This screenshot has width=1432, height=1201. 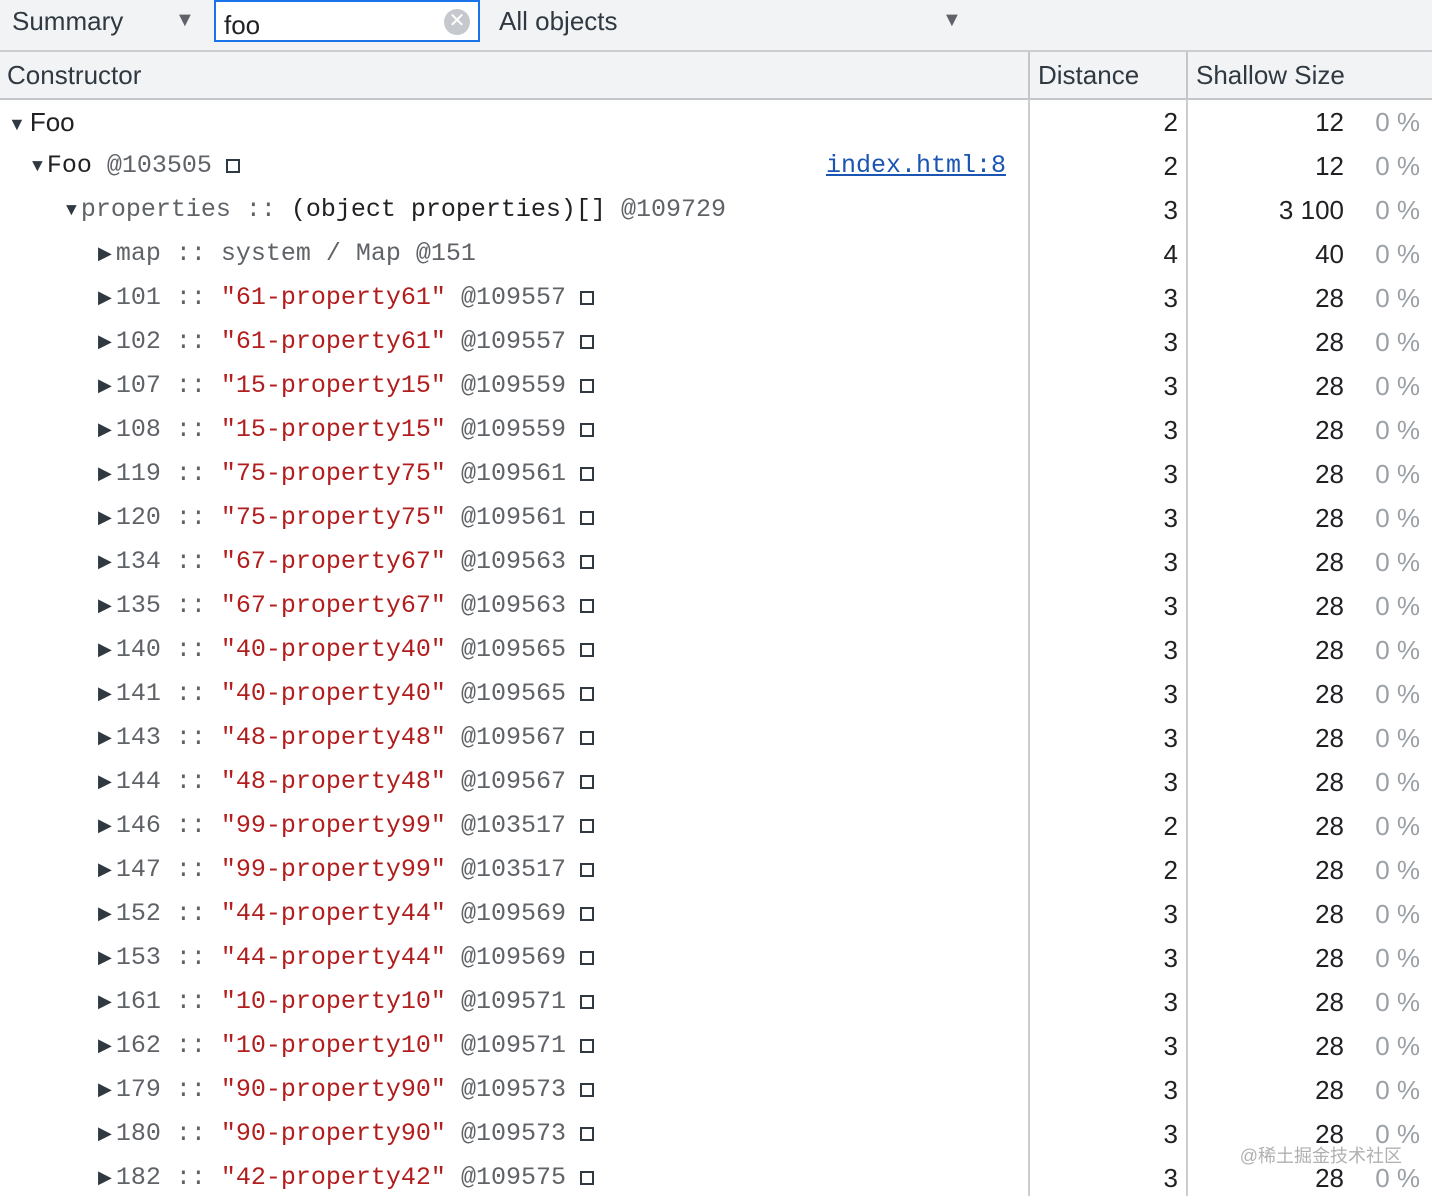 What do you see at coordinates (716, 1178) in the screenshot?
I see `table-row: ▶ 182 :: "42-property42" @109575 3 28 0 %` at bounding box center [716, 1178].